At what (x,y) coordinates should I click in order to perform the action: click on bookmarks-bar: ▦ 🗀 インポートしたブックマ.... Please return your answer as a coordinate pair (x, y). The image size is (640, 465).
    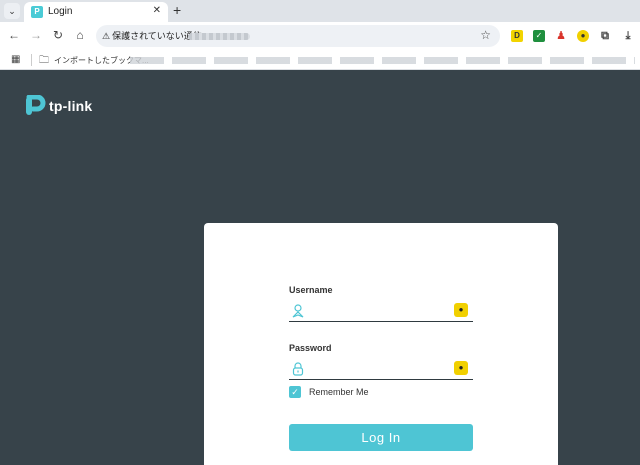
    Looking at the image, I should click on (320, 60).